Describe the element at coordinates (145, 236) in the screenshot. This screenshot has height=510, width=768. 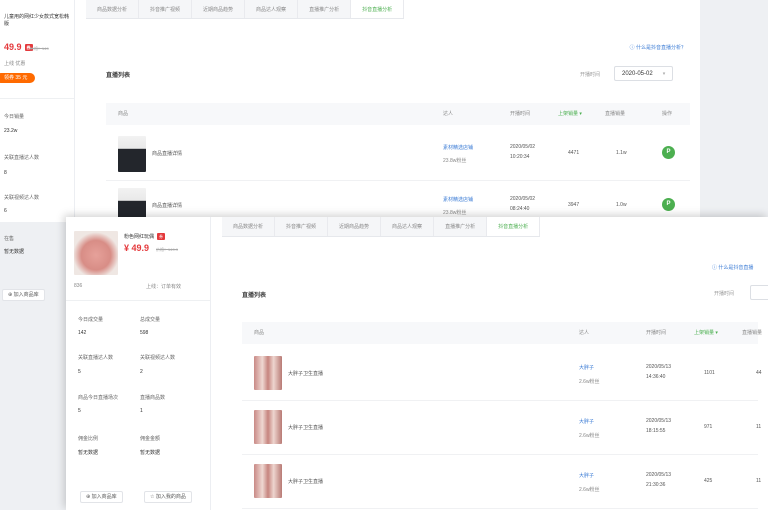
I see `front-product-name: 粉色网红玩偶券` at that location.